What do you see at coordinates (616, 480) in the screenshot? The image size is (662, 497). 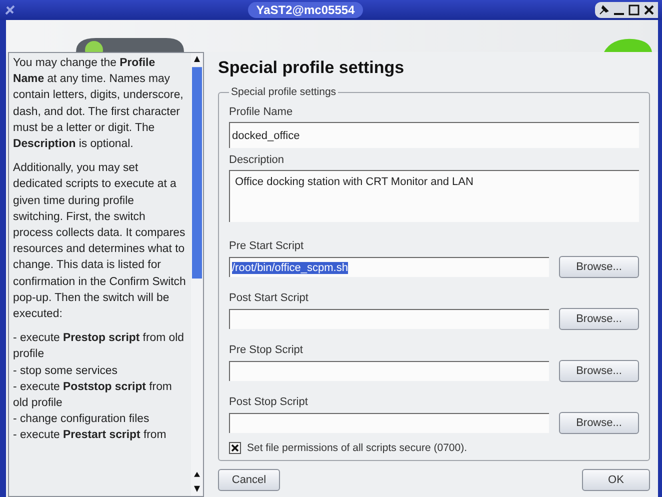 I see `ok-button: OK` at bounding box center [616, 480].